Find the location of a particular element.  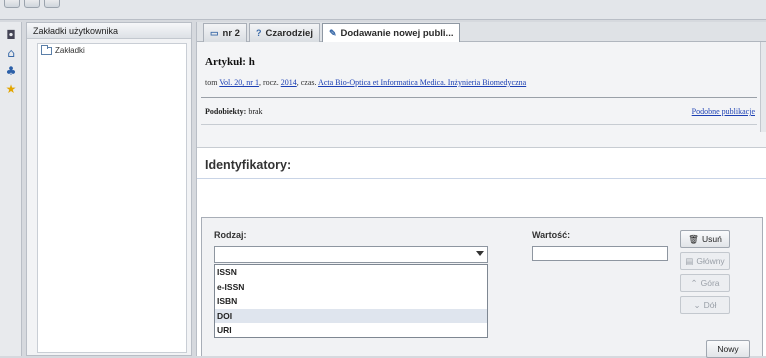

toolbar-button-2-icon is located at coordinates (32, 4).